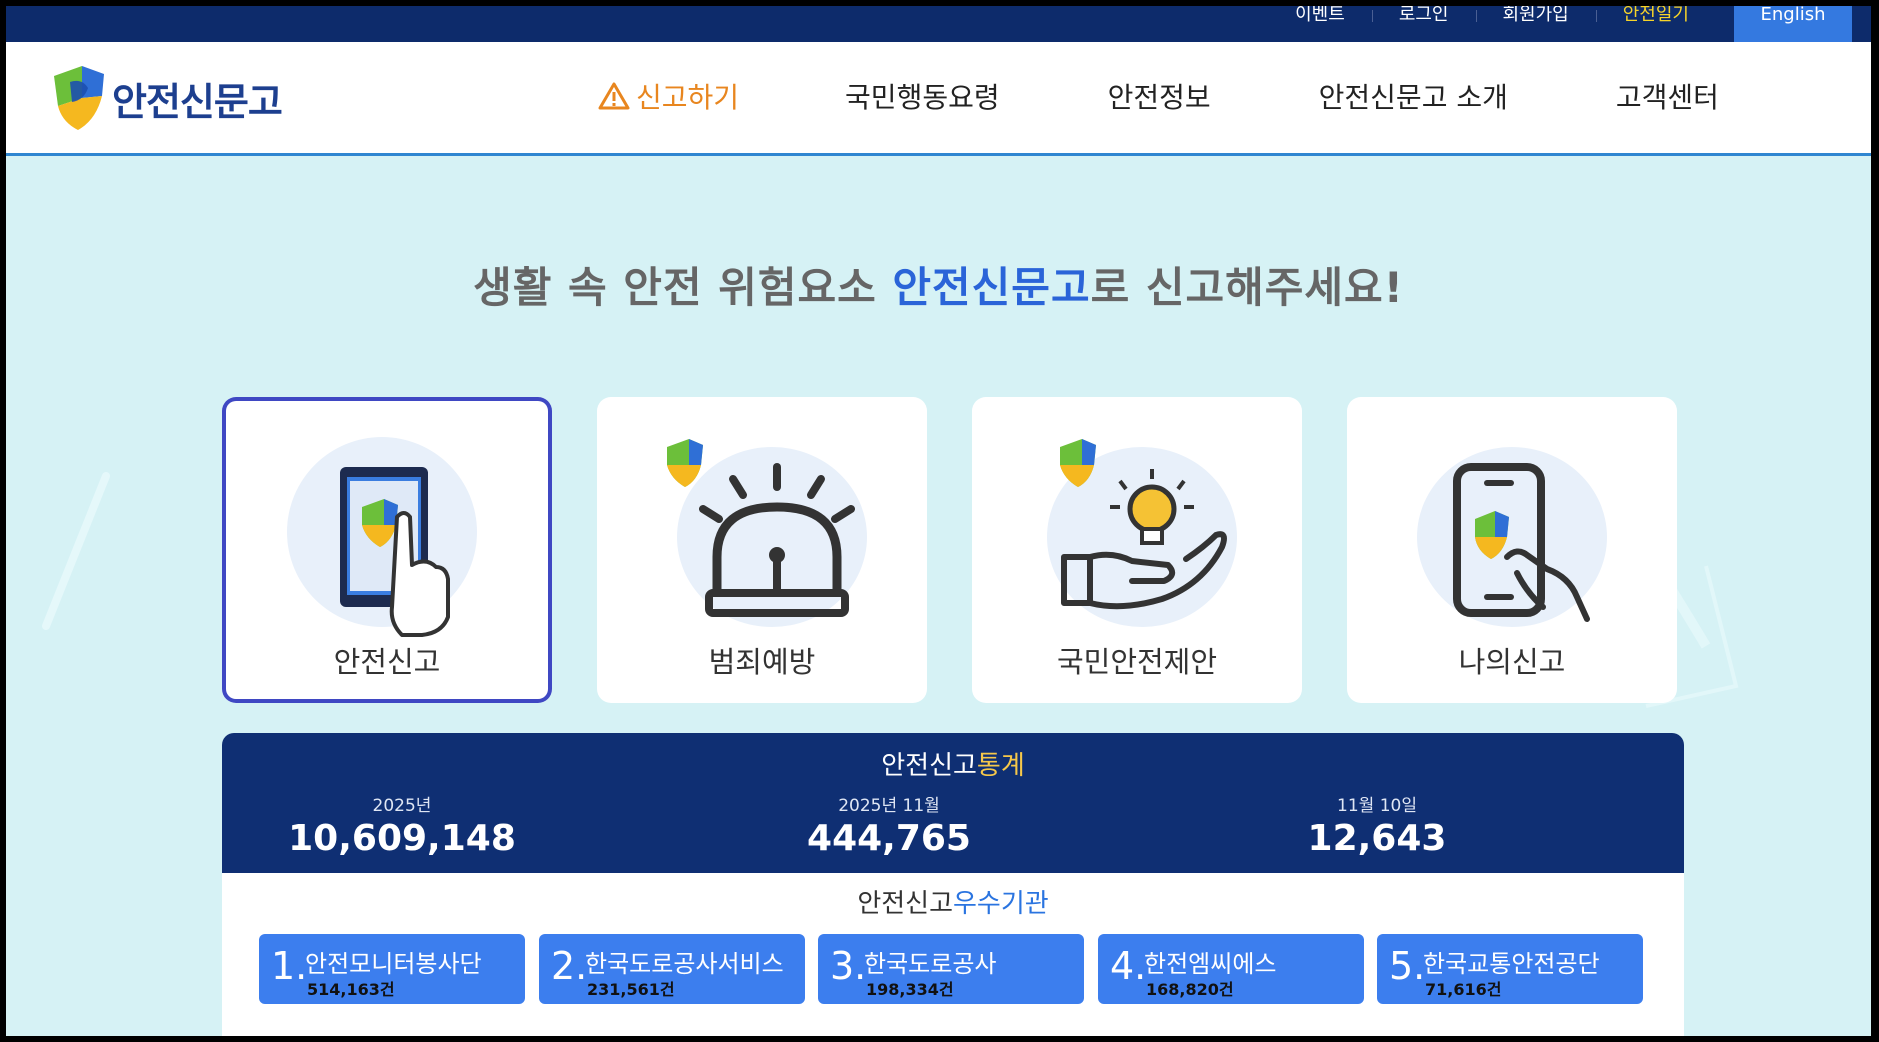 This screenshot has width=1879, height=1042. I want to click on stats-title-prefix: 안전신고, so click(929, 766).